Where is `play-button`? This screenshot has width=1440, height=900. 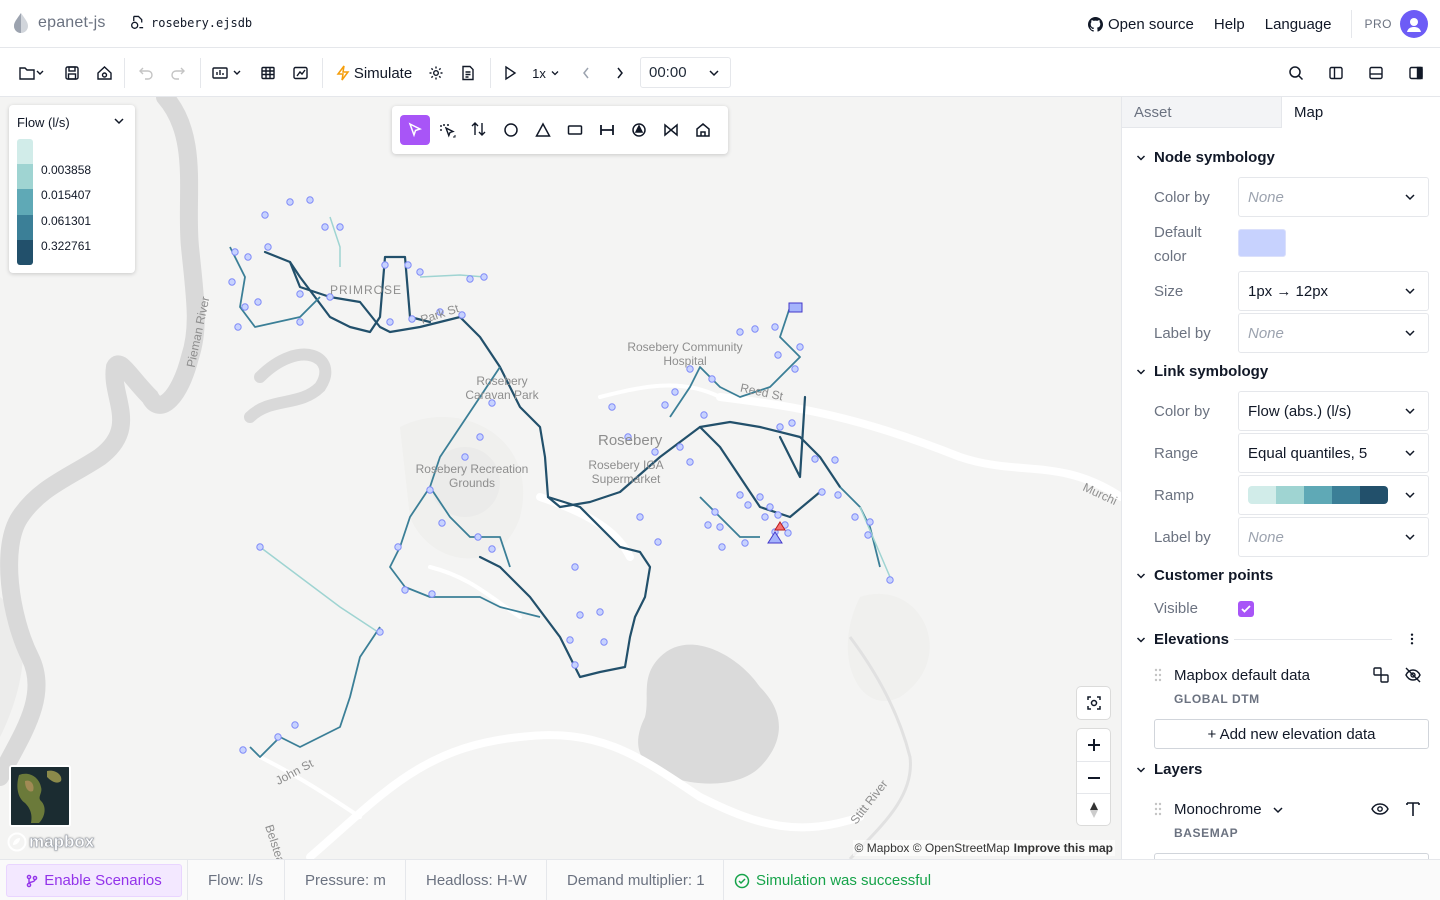
play-button is located at coordinates (510, 73).